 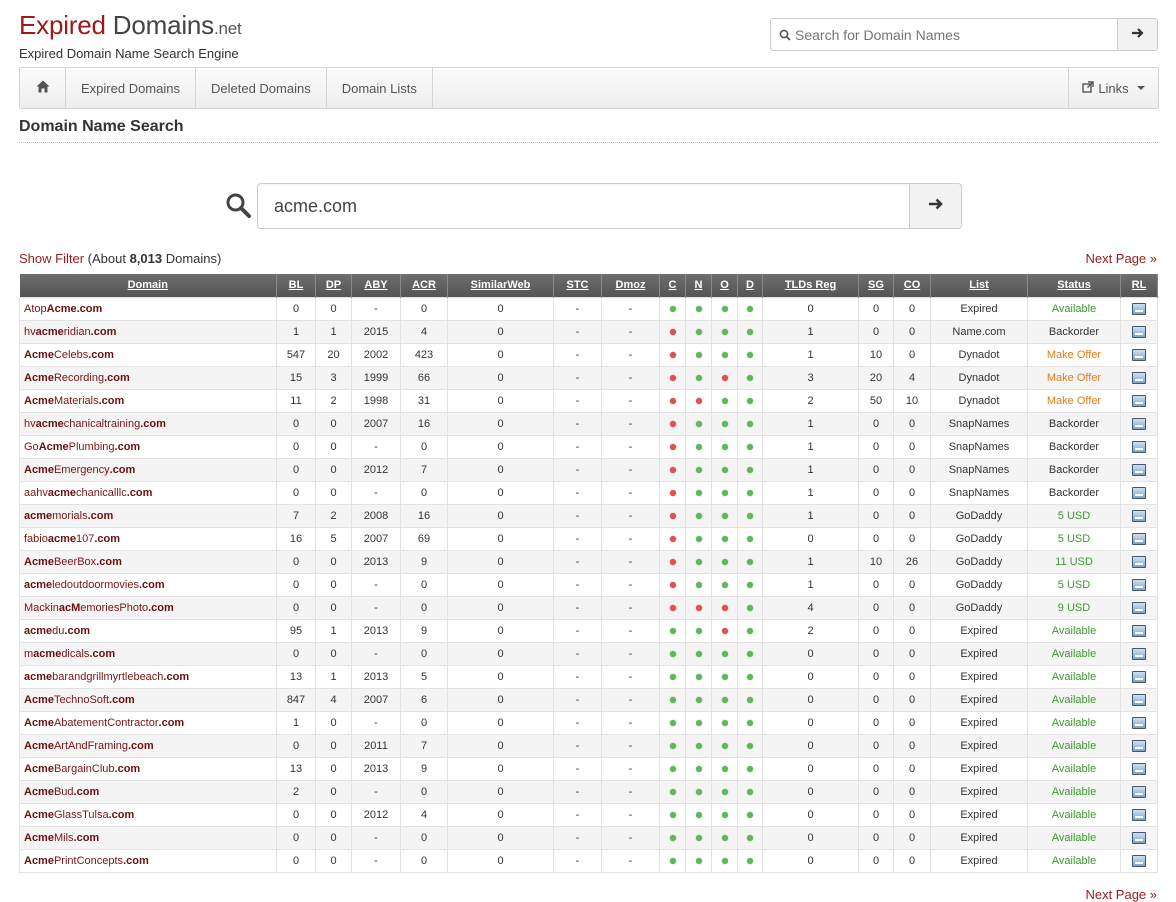 I want to click on column-header-dp: DP, so click(x=333, y=285).